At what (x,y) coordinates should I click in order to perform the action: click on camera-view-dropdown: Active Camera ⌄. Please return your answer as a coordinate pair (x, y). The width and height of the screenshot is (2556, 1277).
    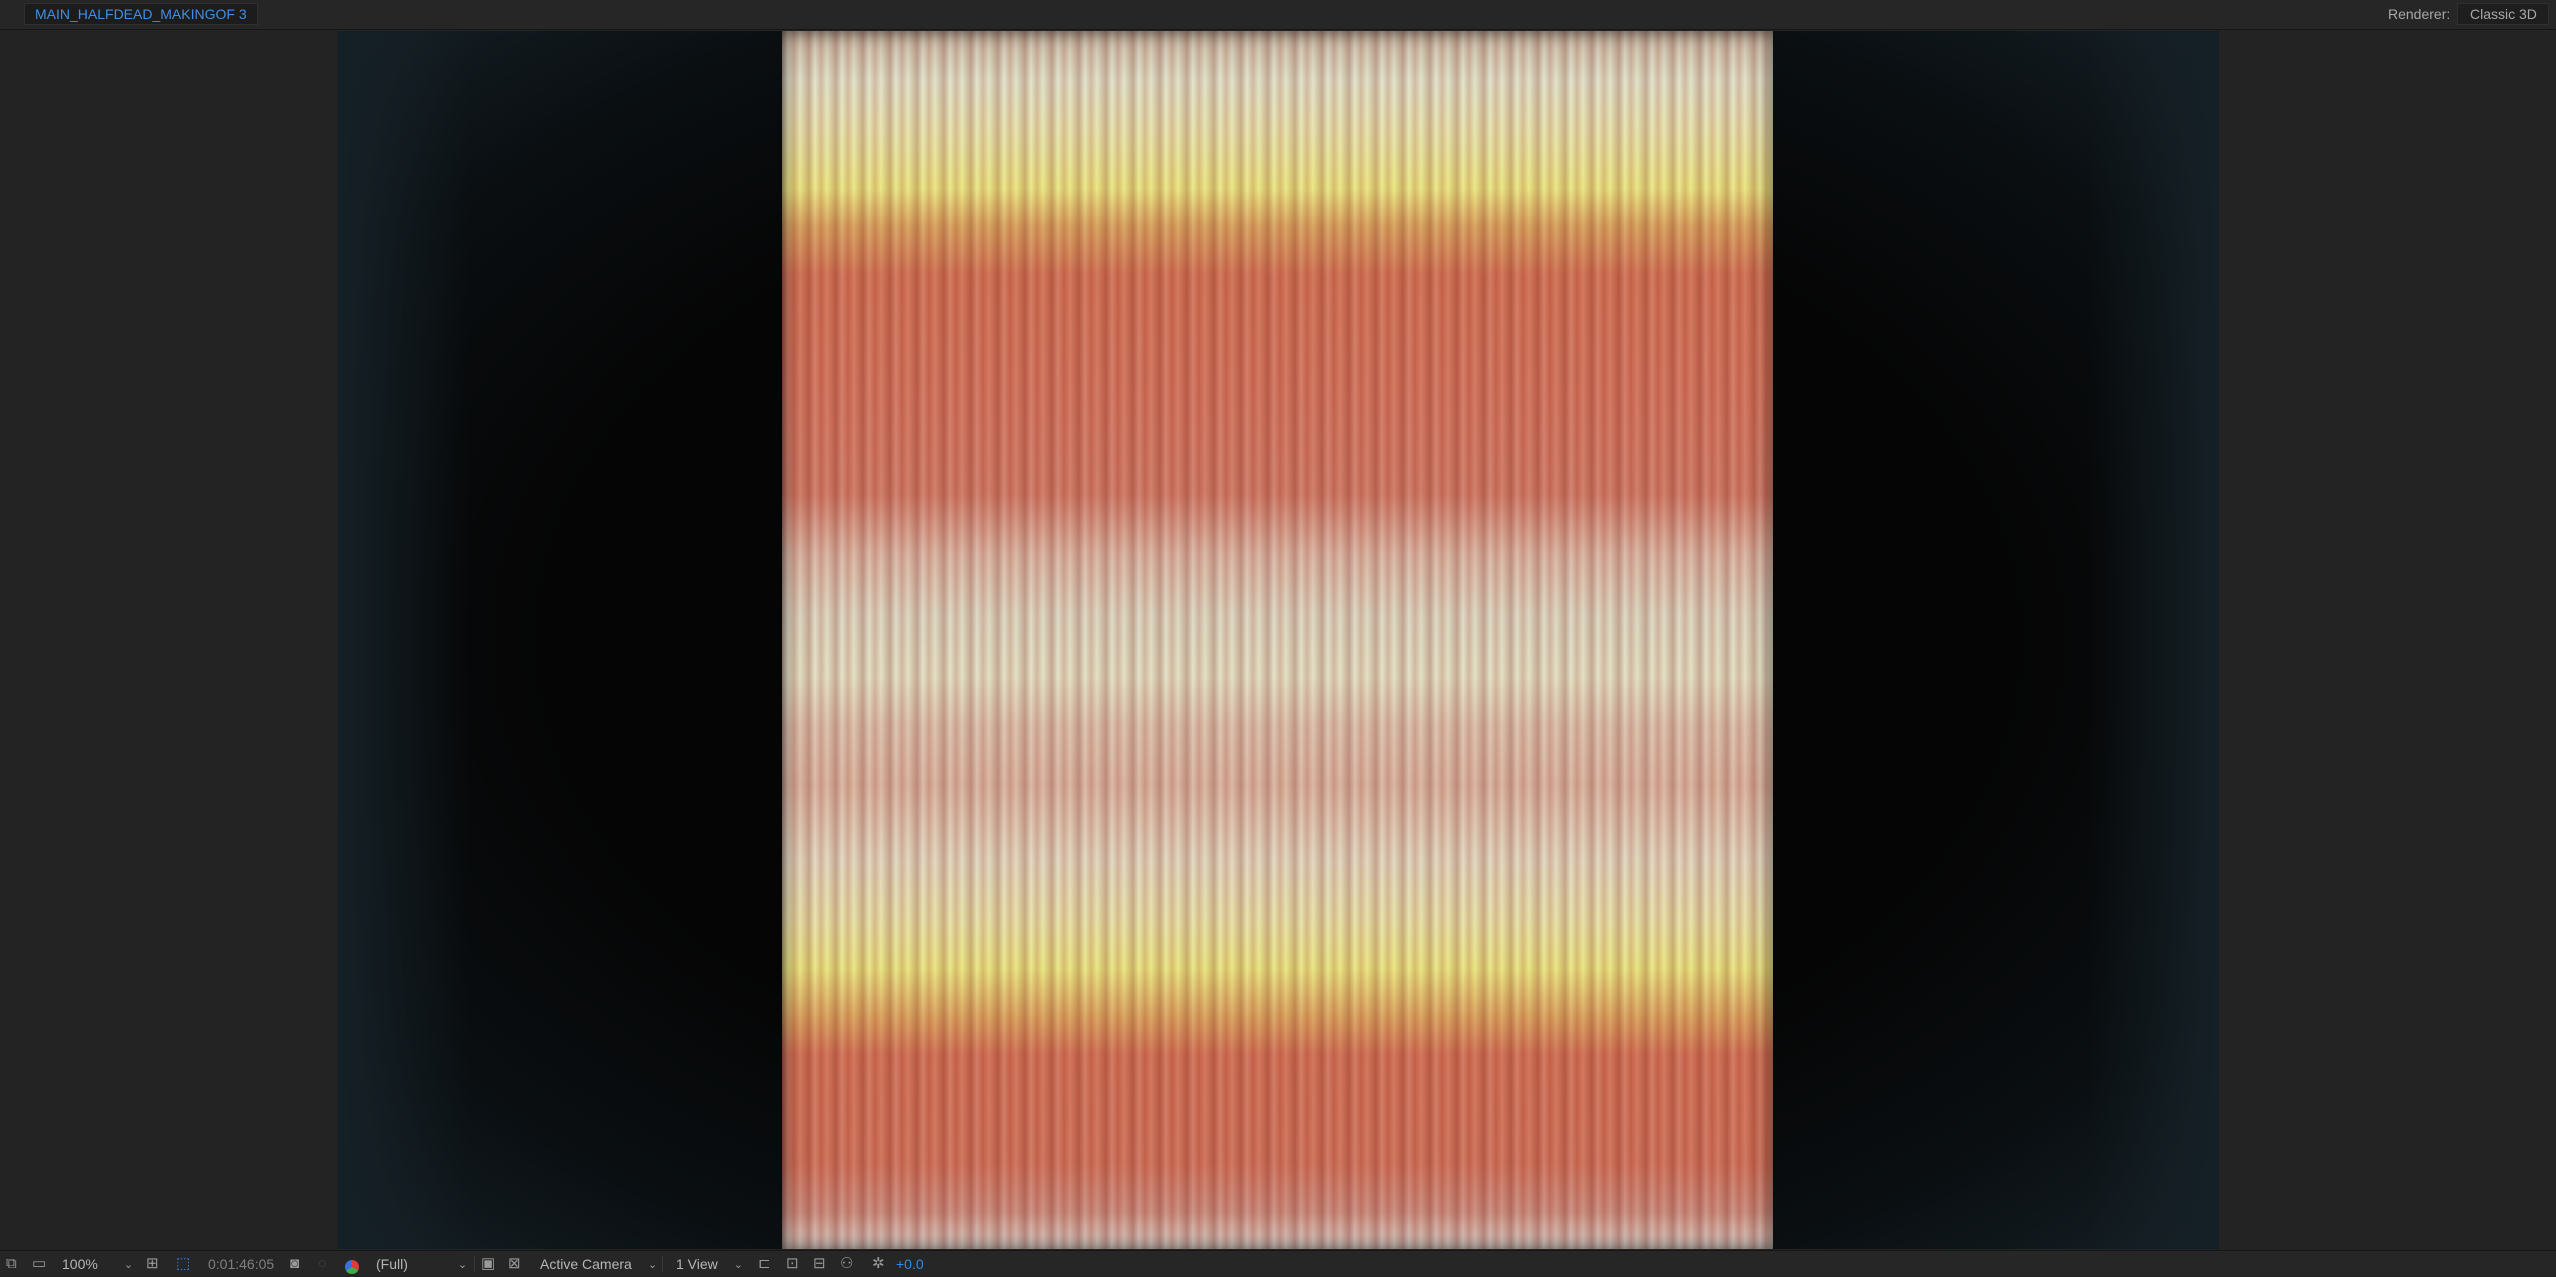
    Looking at the image, I should click on (598, 1264).